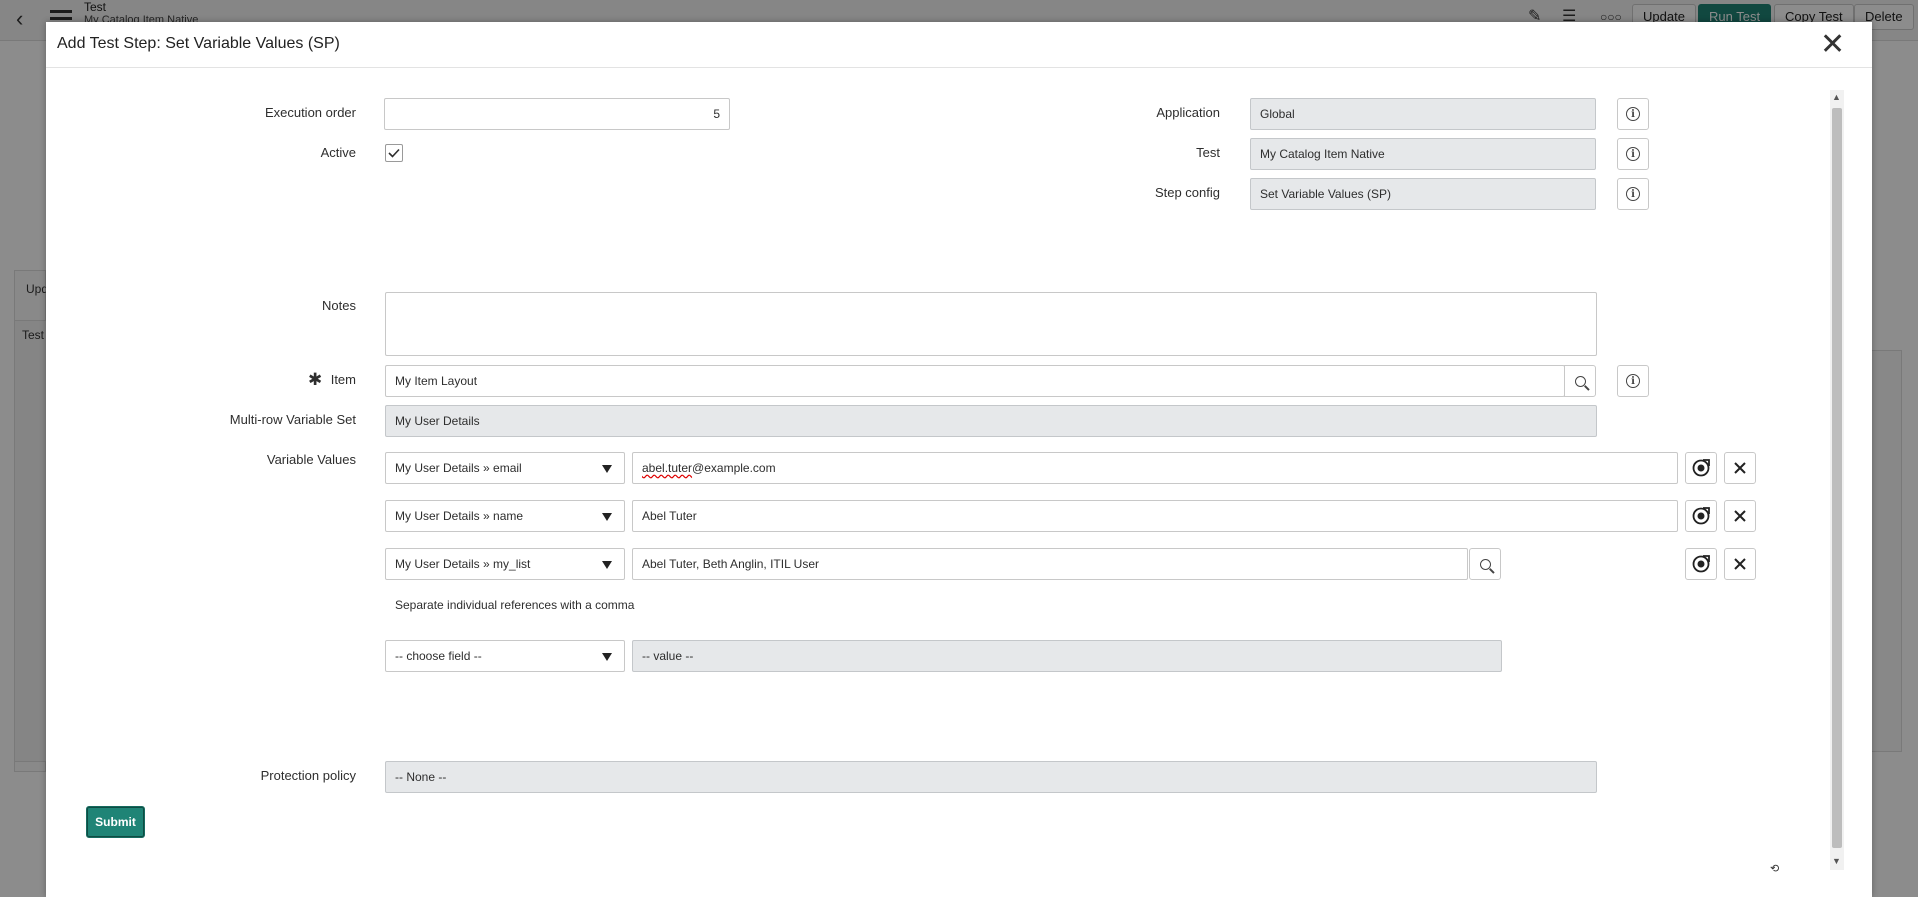 The image size is (1918, 897). What do you see at coordinates (310, 112) in the screenshot?
I see `execution-order-label: Execution order` at bounding box center [310, 112].